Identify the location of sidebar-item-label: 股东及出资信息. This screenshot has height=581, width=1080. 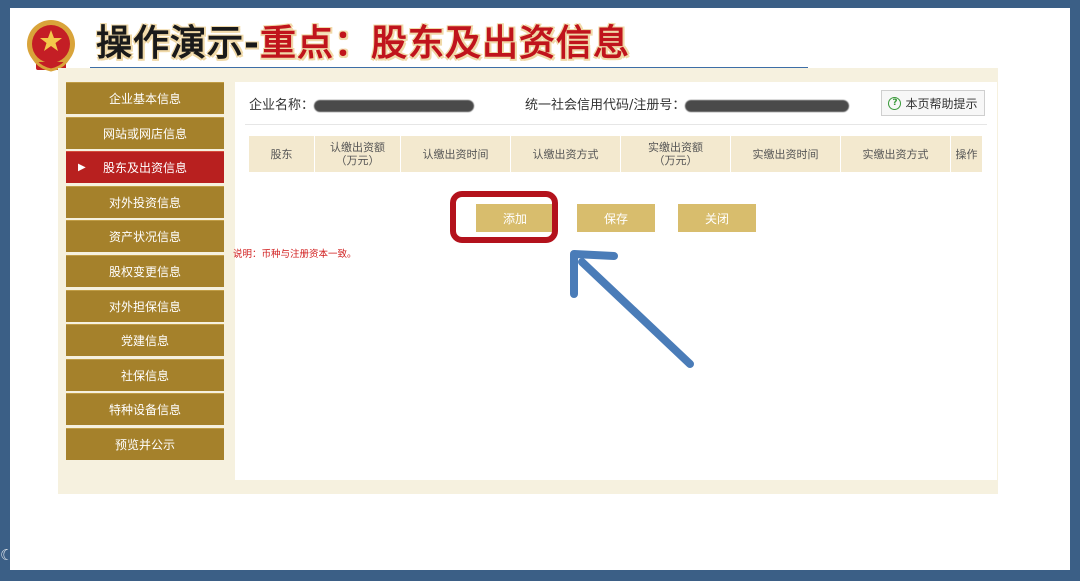
(144, 168).